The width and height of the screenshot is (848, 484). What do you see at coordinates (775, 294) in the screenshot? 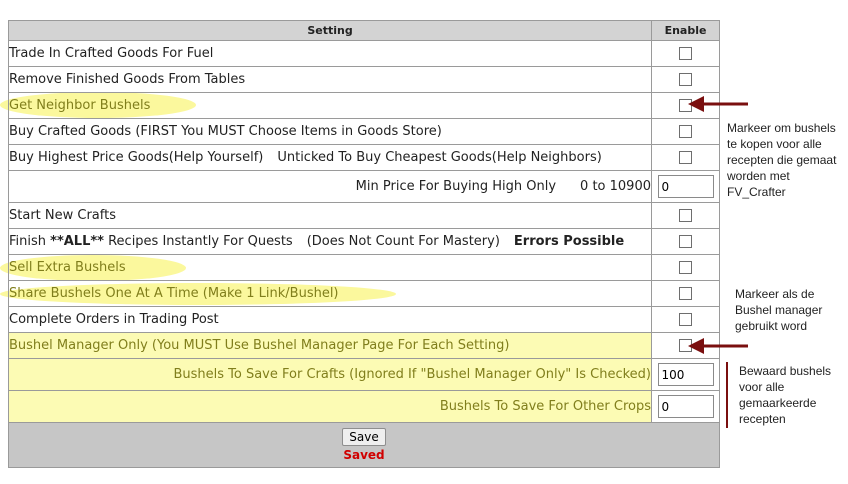
I see `note-line: Markeer als de` at bounding box center [775, 294].